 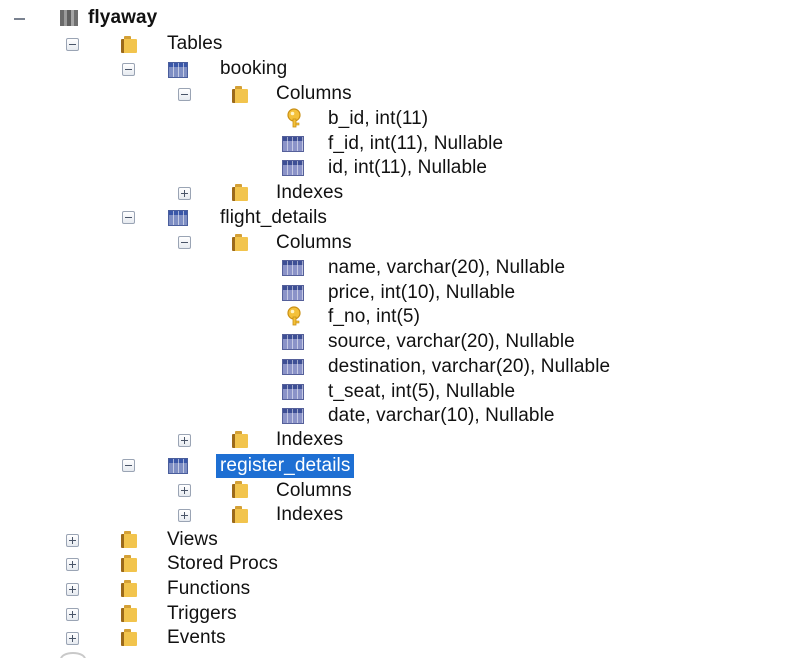 What do you see at coordinates (72, 589) in the screenshot?
I see `functions-expand-toggle` at bounding box center [72, 589].